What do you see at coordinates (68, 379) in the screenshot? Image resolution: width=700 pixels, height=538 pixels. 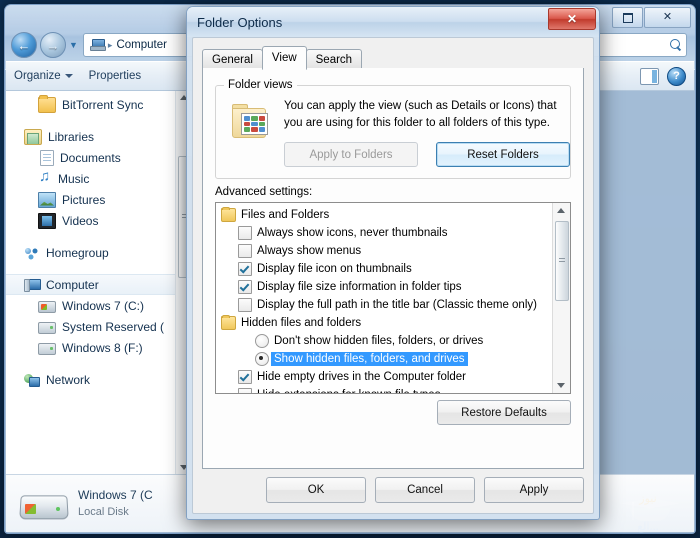 I see `tree-item-label: Network` at bounding box center [68, 379].